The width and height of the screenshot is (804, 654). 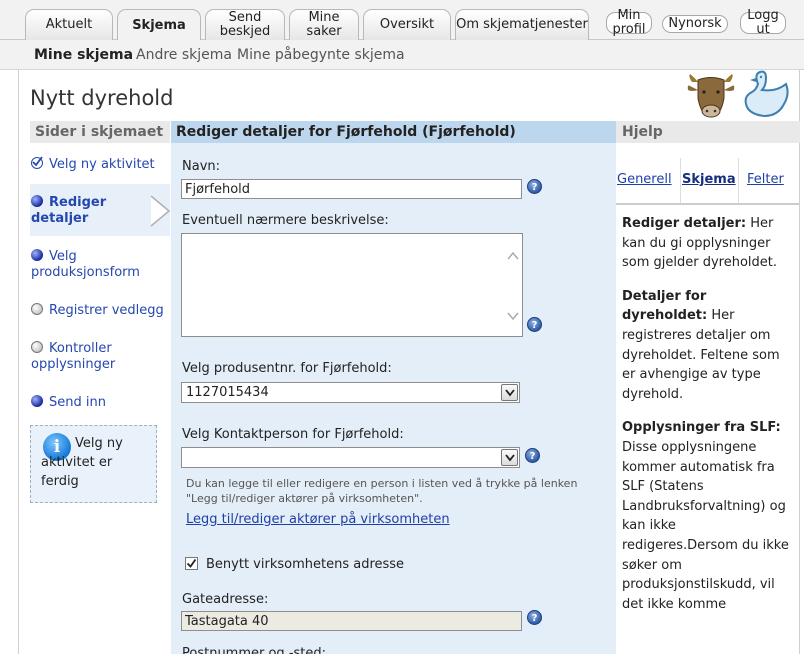 I want to click on help-tabs: Generell Skjema Felter, so click(x=708, y=181).